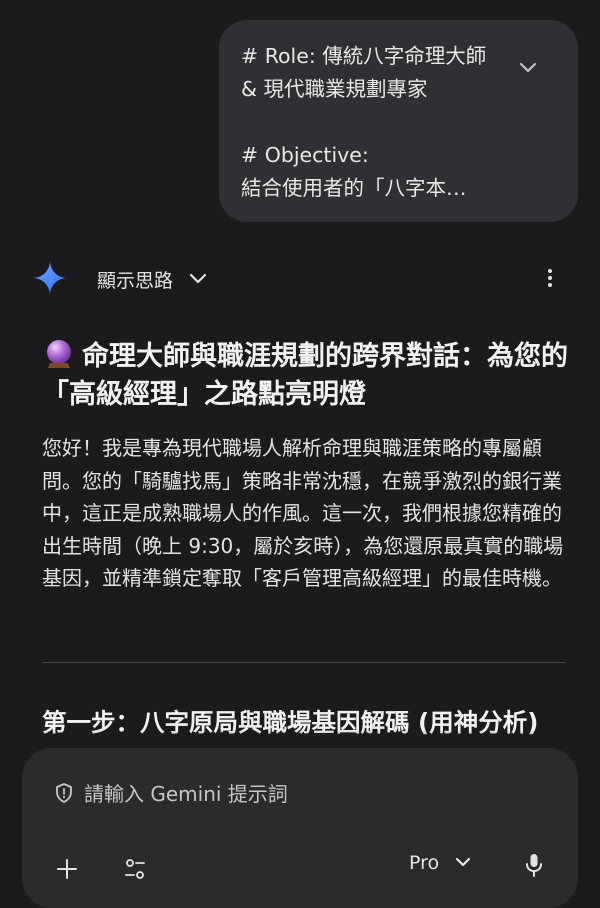 This screenshot has height=908, width=600. I want to click on model-picker: Pro, so click(441, 863).